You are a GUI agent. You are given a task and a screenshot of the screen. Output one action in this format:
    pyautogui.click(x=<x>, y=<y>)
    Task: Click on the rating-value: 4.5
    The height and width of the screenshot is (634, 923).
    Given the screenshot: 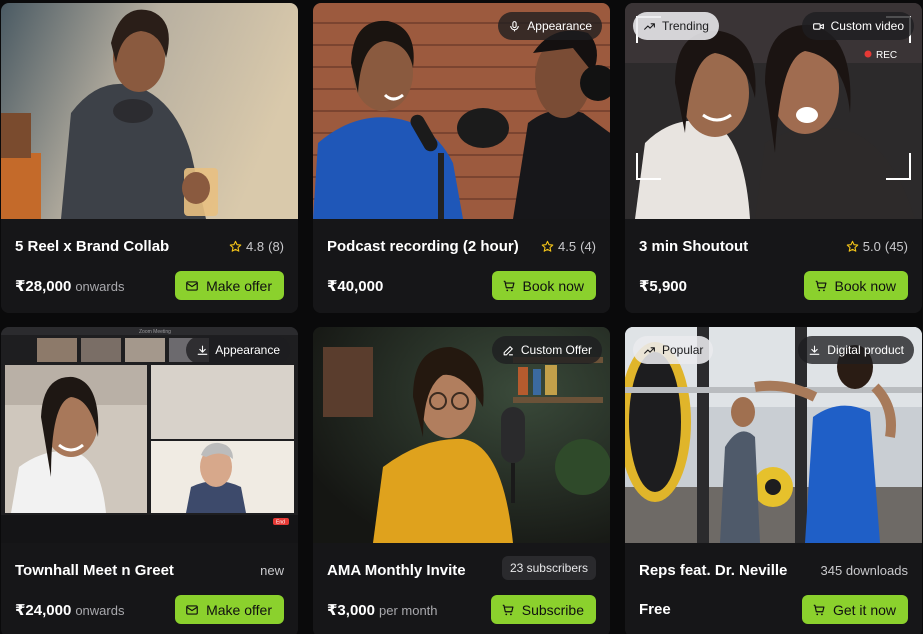 What is the action you would take?
    pyautogui.click(x=567, y=246)
    